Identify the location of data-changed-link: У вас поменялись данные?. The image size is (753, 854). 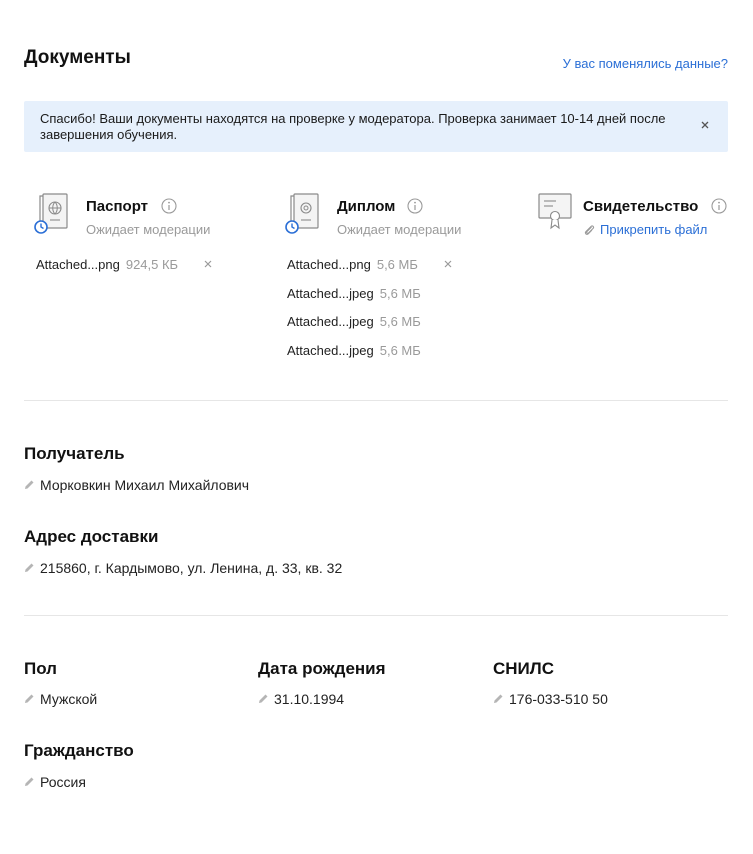
(645, 63).